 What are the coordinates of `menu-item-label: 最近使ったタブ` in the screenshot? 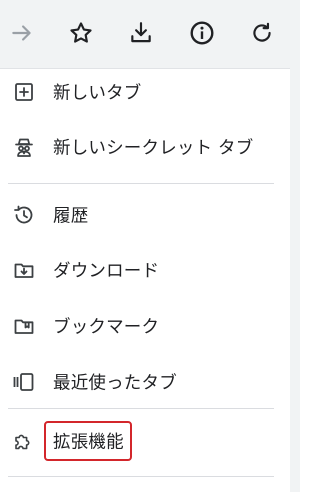 It's located at (115, 383).